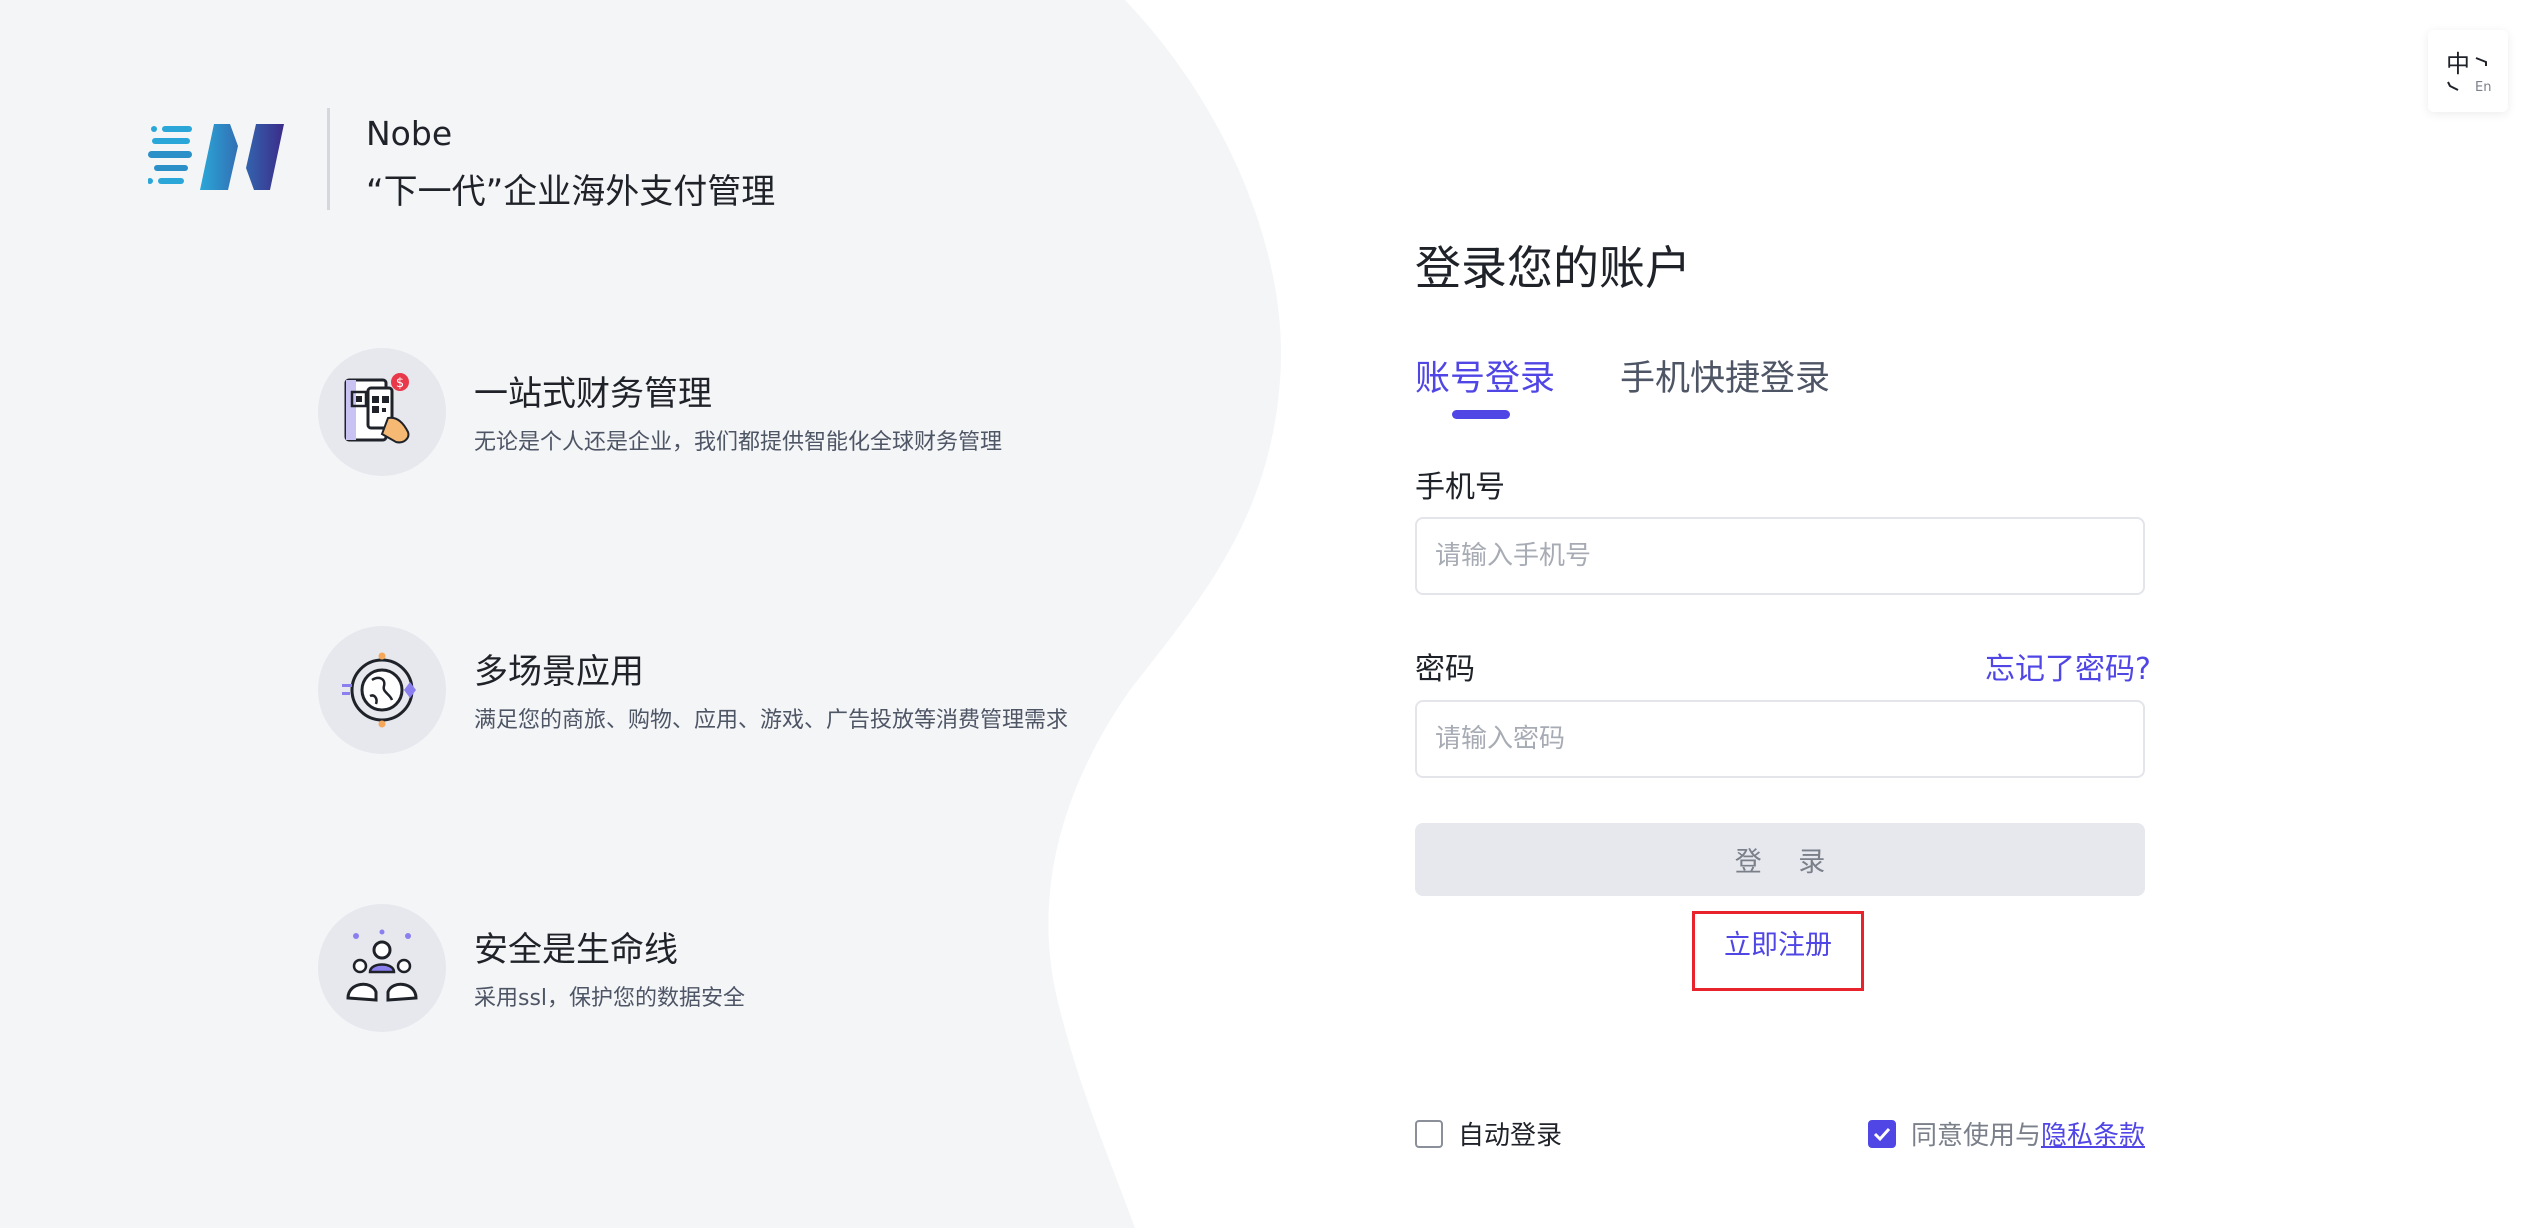 The height and width of the screenshot is (1228, 2534). I want to click on feature-item: 安全是生命线 采用ssl，保护您的数据安全, so click(698, 974).